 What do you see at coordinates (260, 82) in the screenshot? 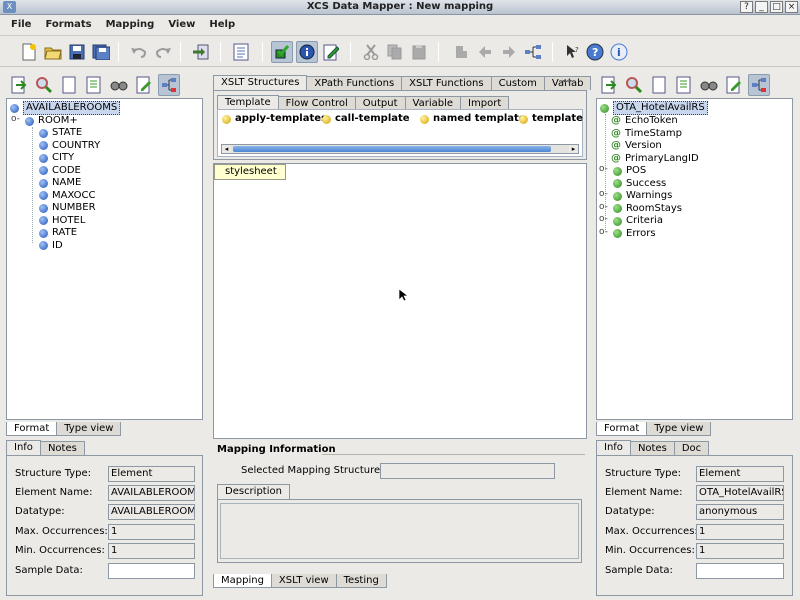
I see `tab-xslt-structures: XSLT Structures` at bounding box center [260, 82].